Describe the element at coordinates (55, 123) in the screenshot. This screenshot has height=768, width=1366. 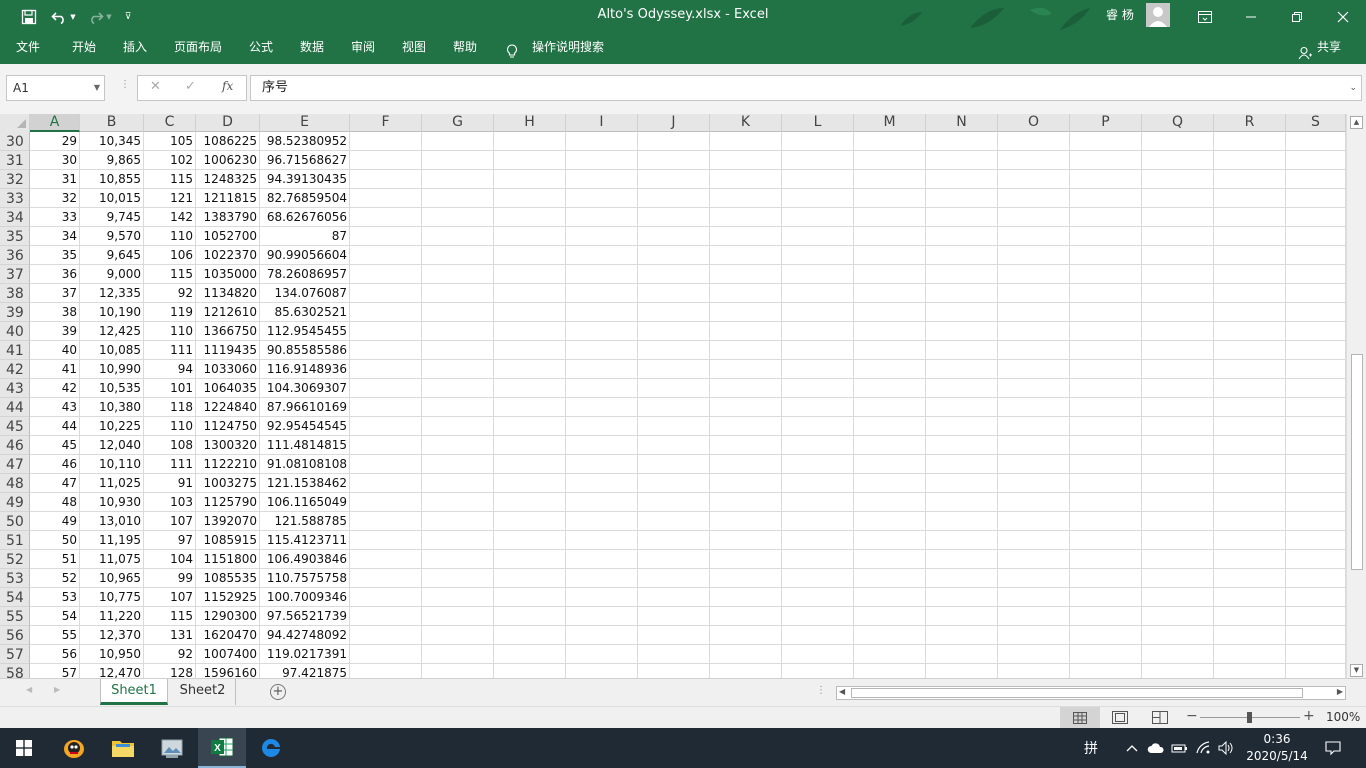
I see `column-header-a: A` at that location.